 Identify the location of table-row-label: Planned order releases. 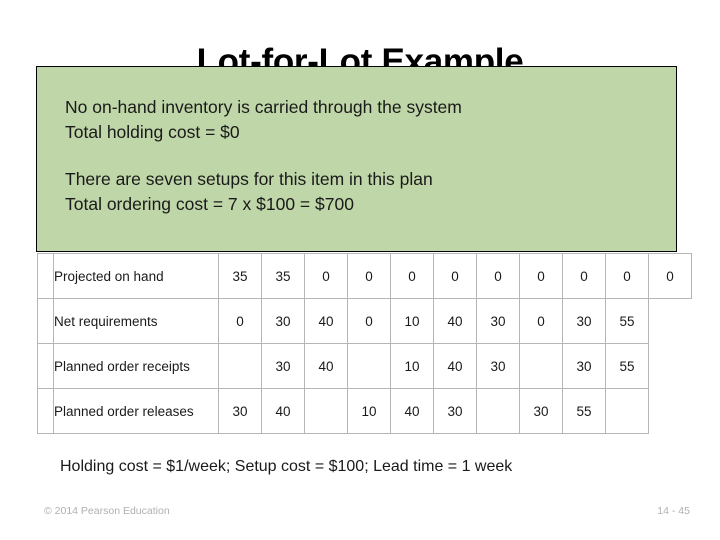
(136, 411).